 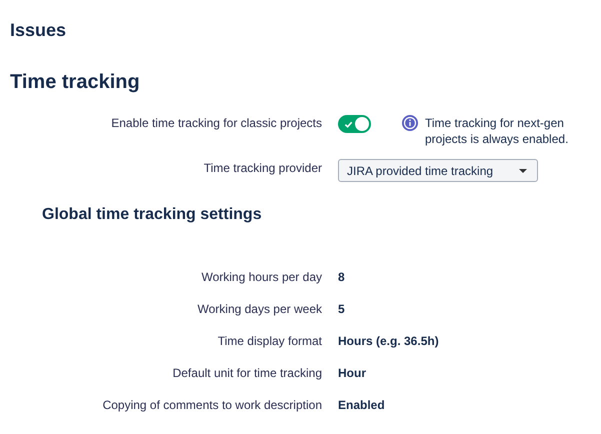 I want to click on setting-value: 8, so click(x=342, y=277).